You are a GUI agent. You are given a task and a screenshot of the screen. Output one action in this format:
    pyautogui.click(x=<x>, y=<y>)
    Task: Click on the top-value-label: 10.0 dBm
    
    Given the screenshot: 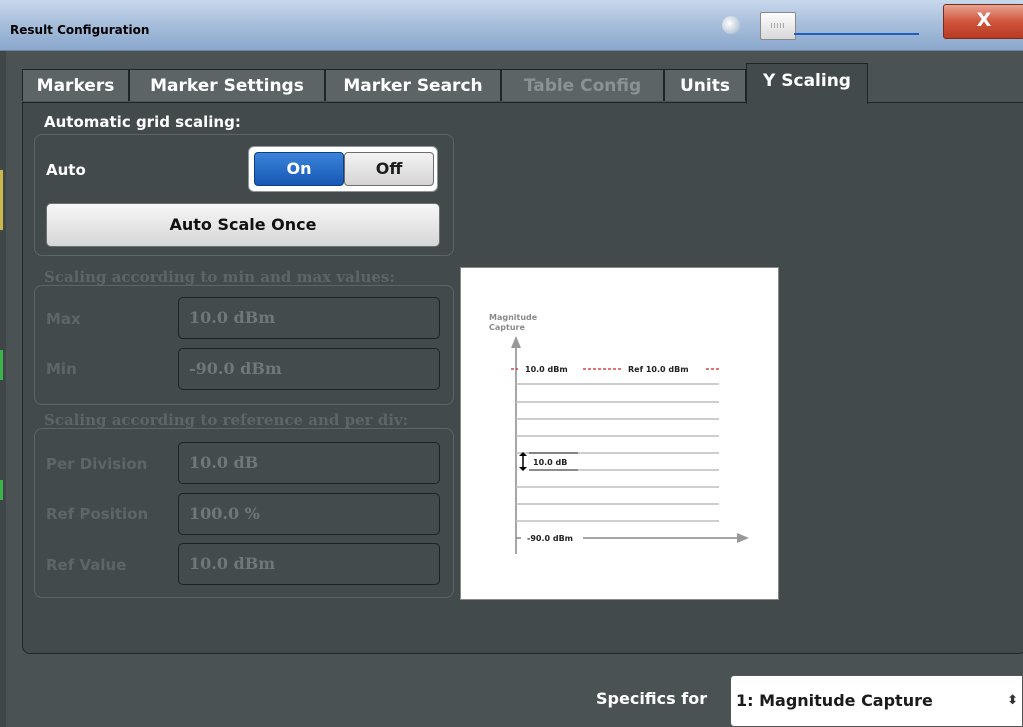 What is the action you would take?
    pyautogui.click(x=546, y=369)
    